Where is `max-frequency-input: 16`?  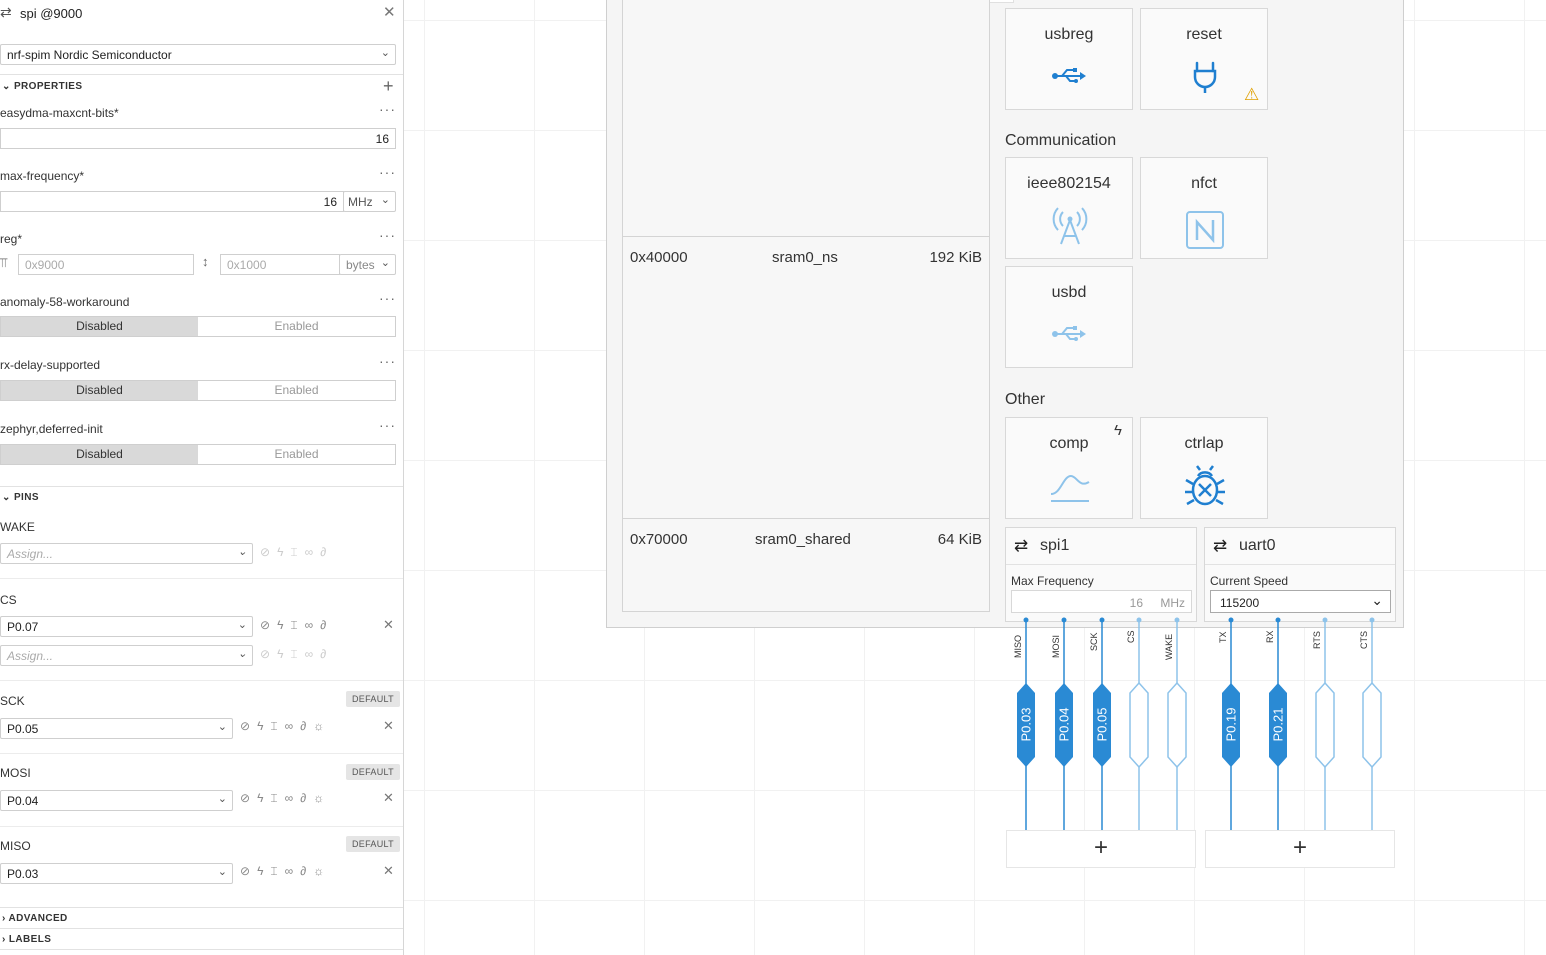 max-frequency-input: 16 is located at coordinates (172, 201).